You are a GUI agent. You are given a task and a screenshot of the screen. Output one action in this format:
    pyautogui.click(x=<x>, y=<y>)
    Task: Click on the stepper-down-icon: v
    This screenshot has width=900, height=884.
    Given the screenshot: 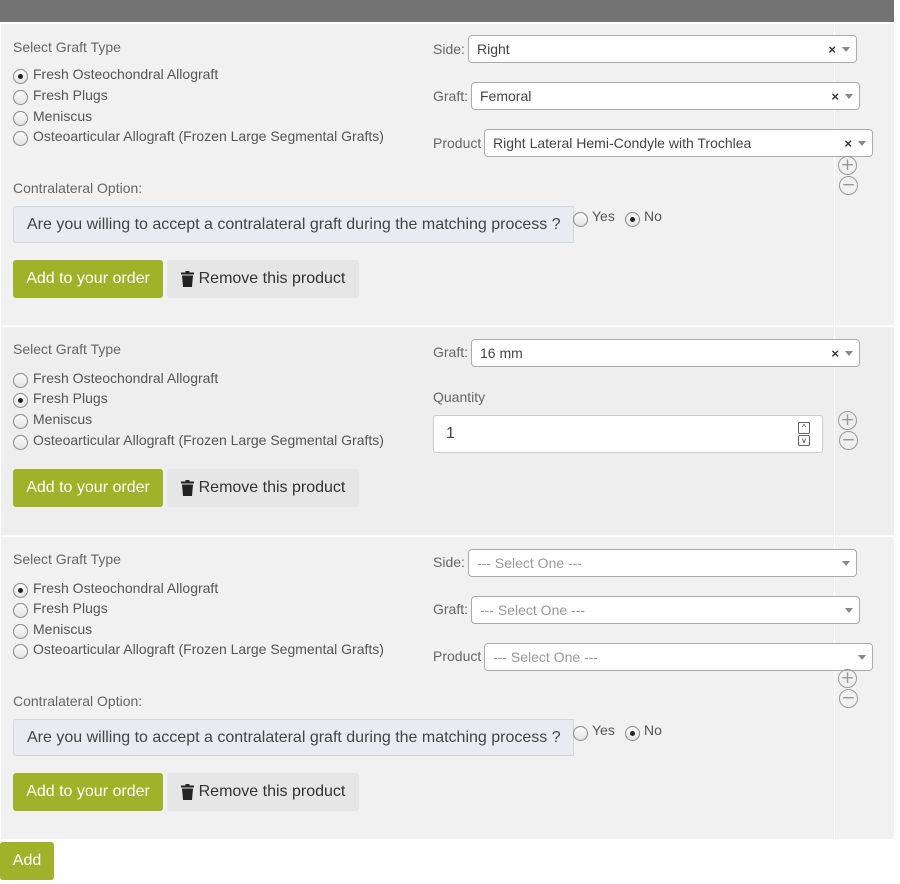 What is the action you would take?
    pyautogui.click(x=804, y=440)
    